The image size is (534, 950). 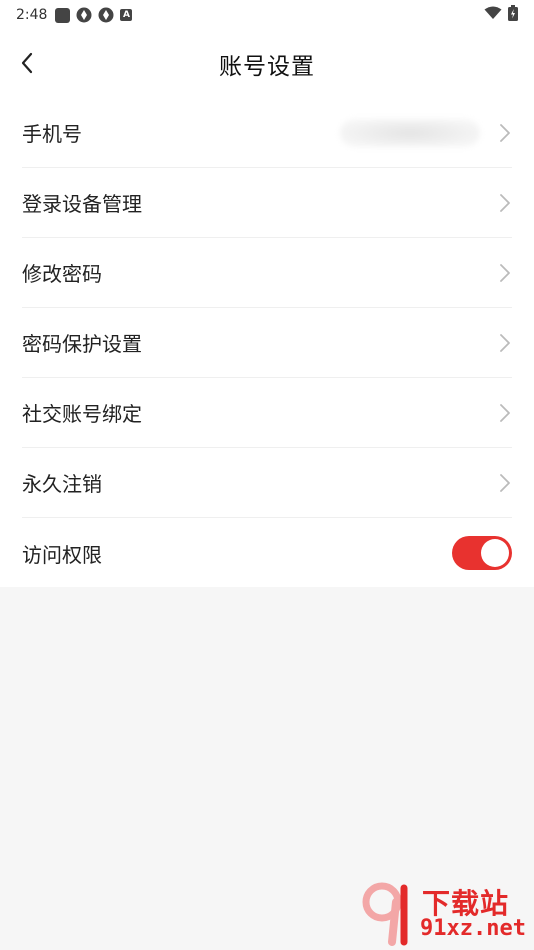 I want to click on back-button, so click(x=27, y=63).